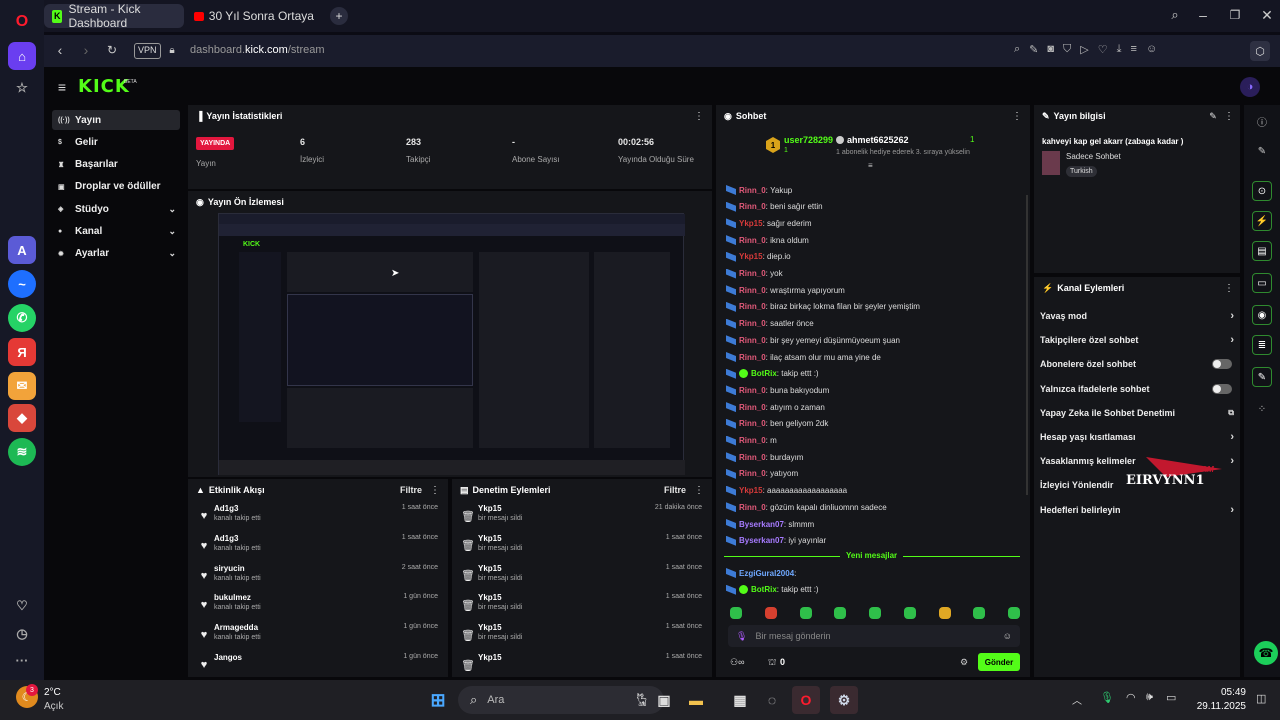  What do you see at coordinates (1235, 15) in the screenshot?
I see `restore-icon: ❐` at bounding box center [1235, 15].